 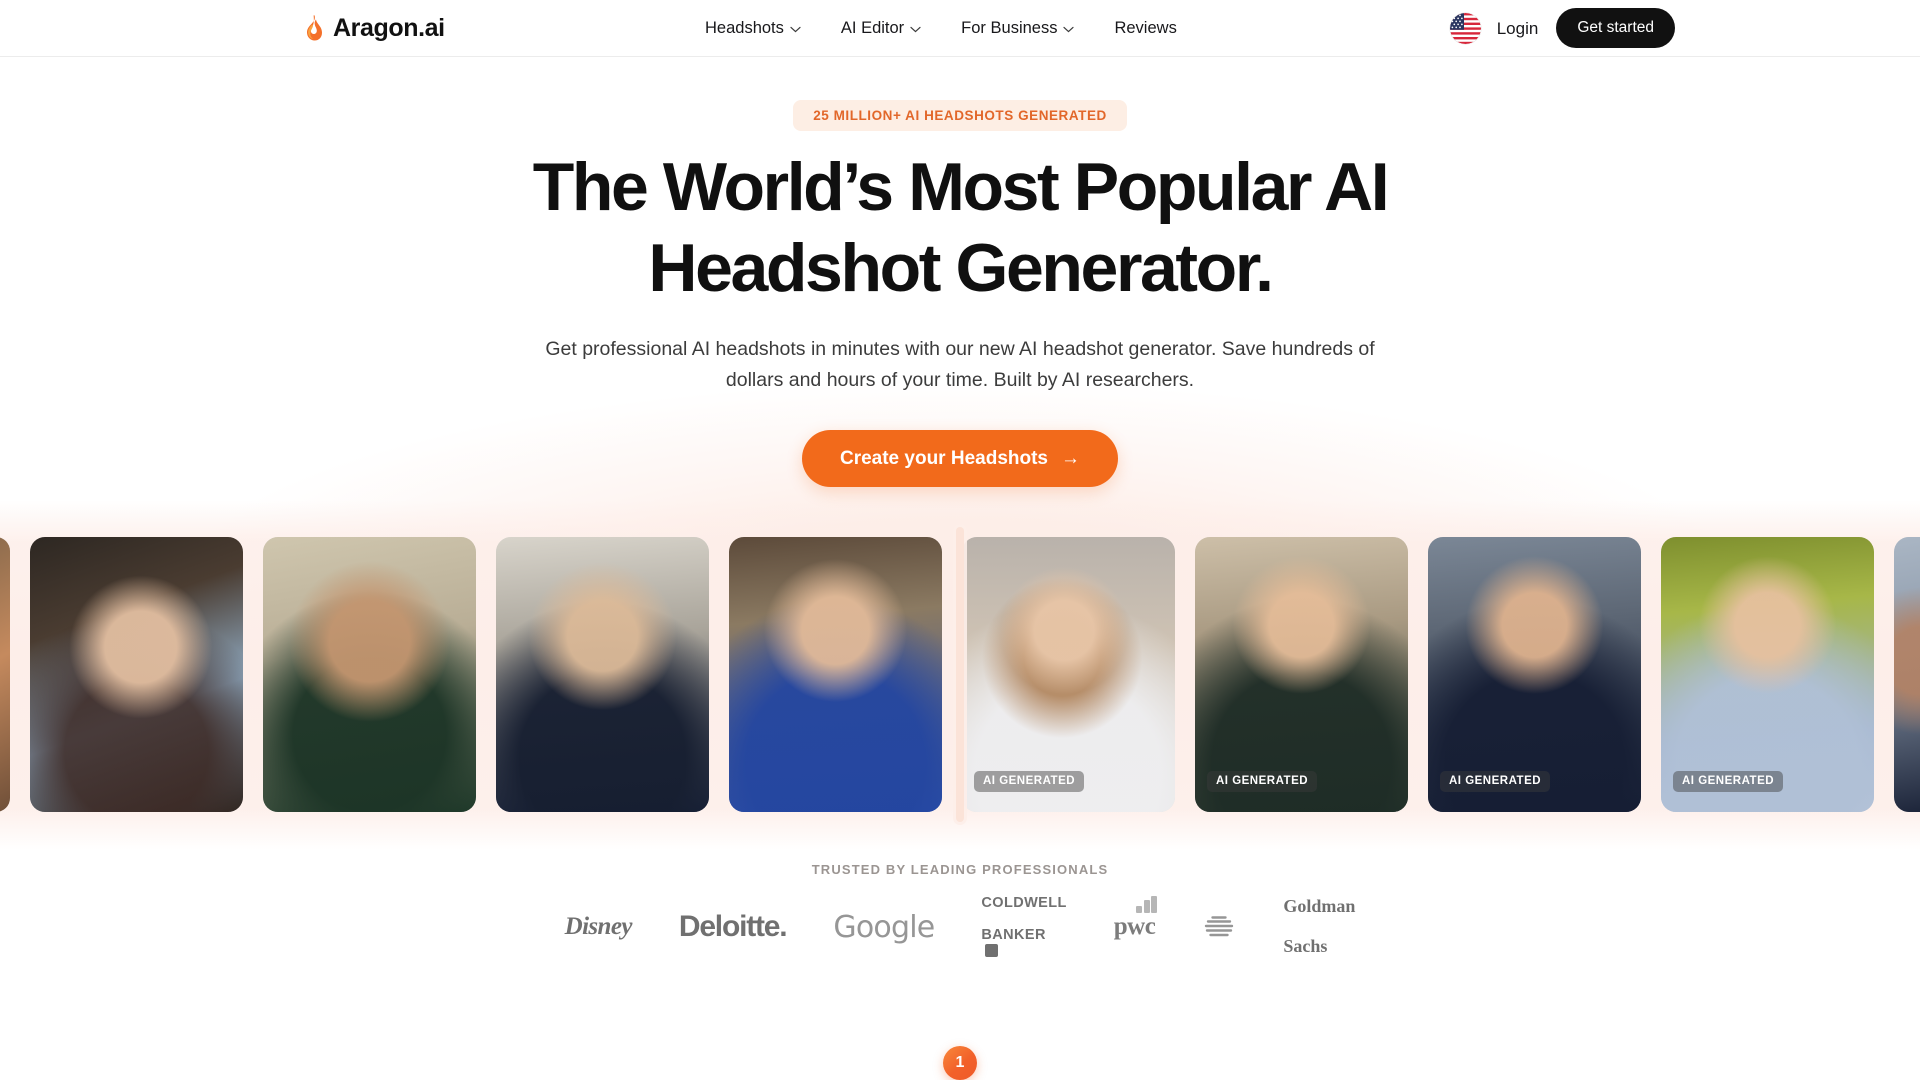 I want to click on title-line-1: The World’s Most Popular AI, so click(x=961, y=186).